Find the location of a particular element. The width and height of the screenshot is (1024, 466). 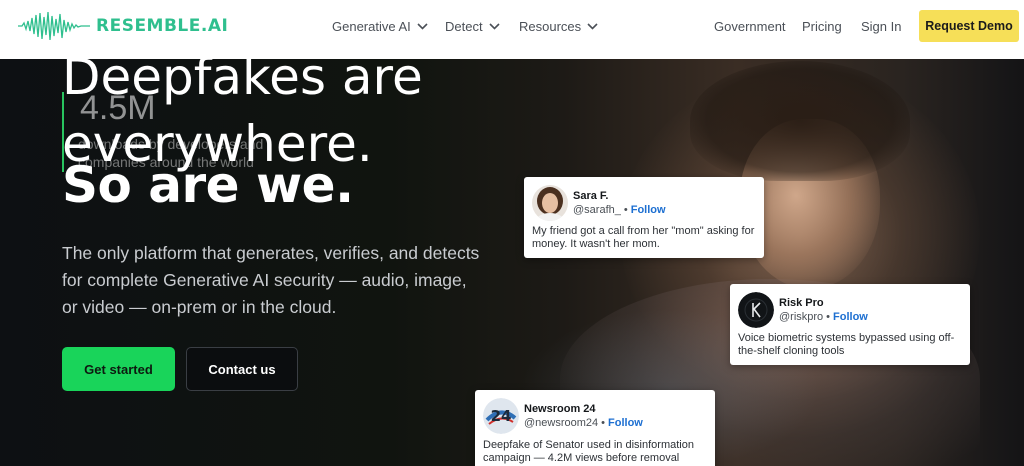

nav-sign-in: Sign In is located at coordinates (881, 26).